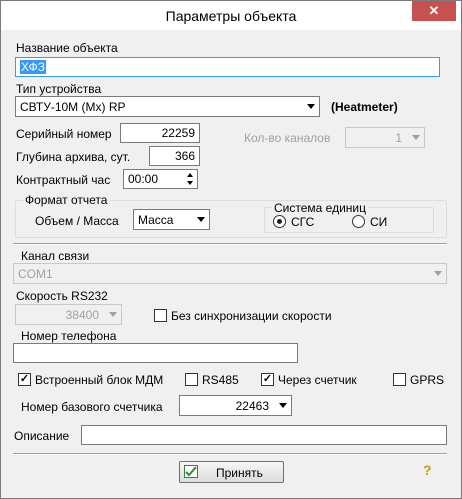  I want to click on phone-input, so click(155, 353).